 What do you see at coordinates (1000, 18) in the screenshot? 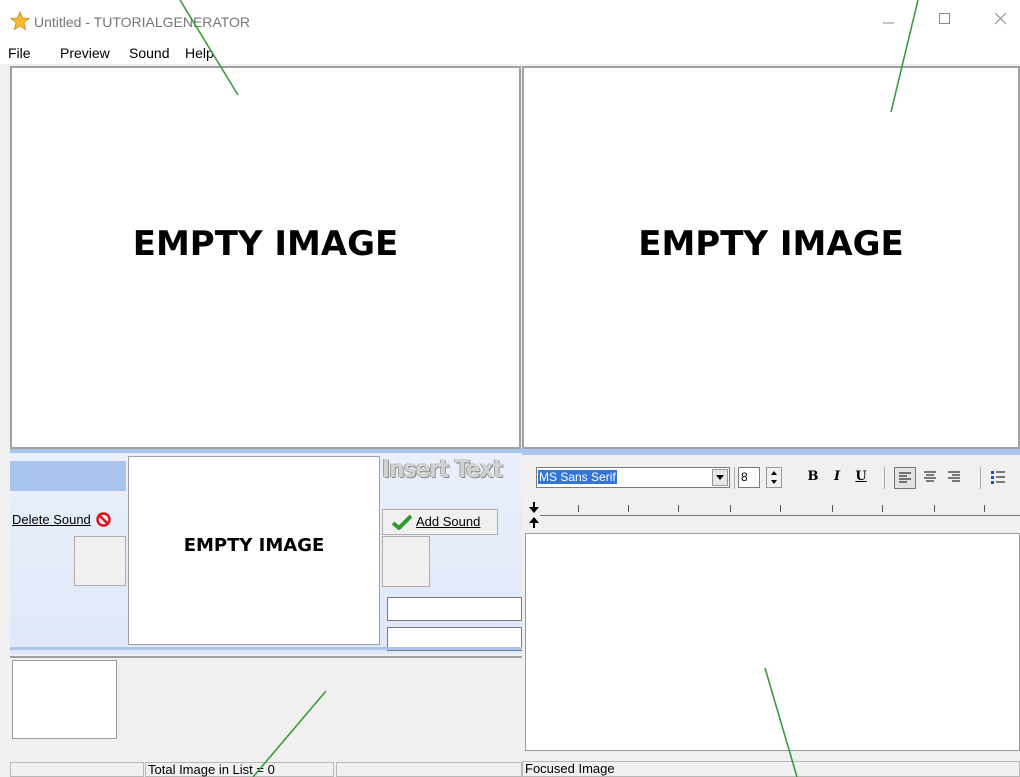
I see `close-icon` at bounding box center [1000, 18].